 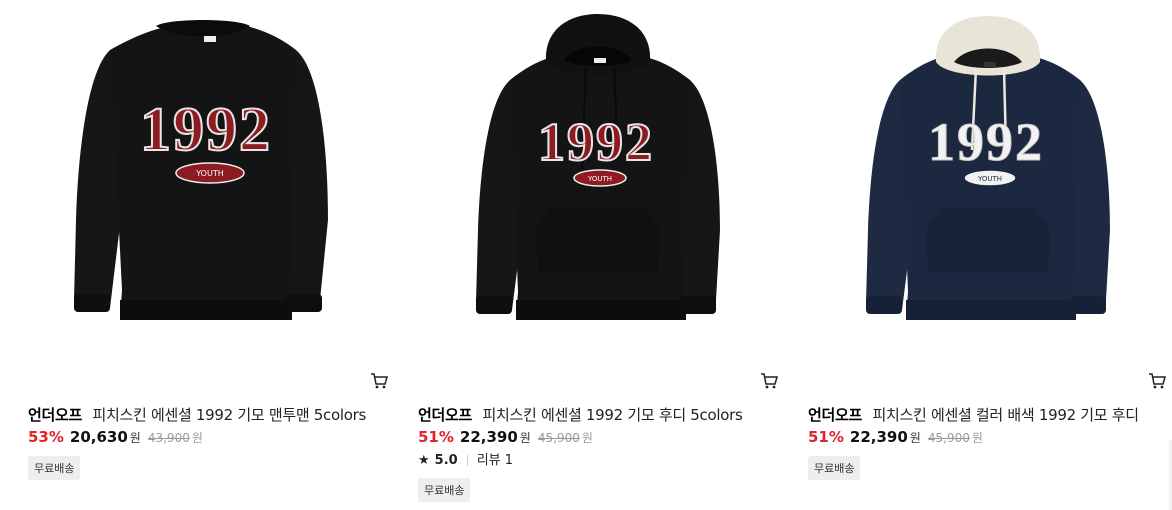 I want to click on review-count: 리뷰 1, so click(x=495, y=460).